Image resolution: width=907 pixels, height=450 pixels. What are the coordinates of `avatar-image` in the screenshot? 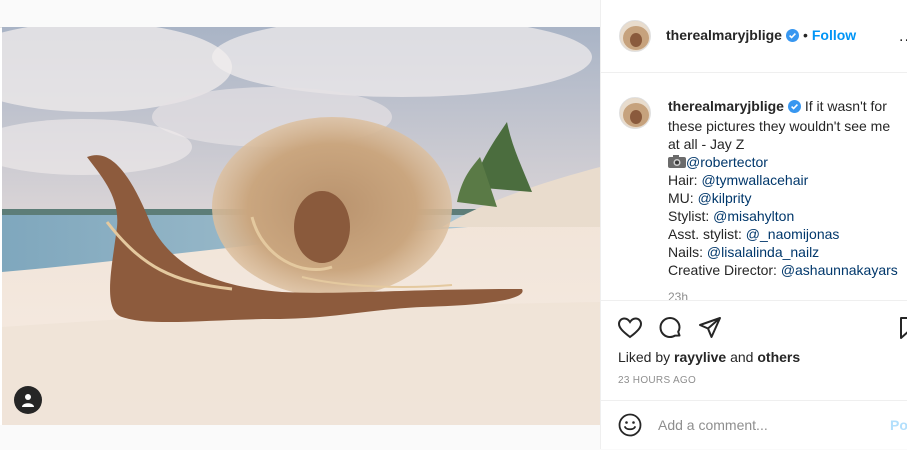 It's located at (635, 36).